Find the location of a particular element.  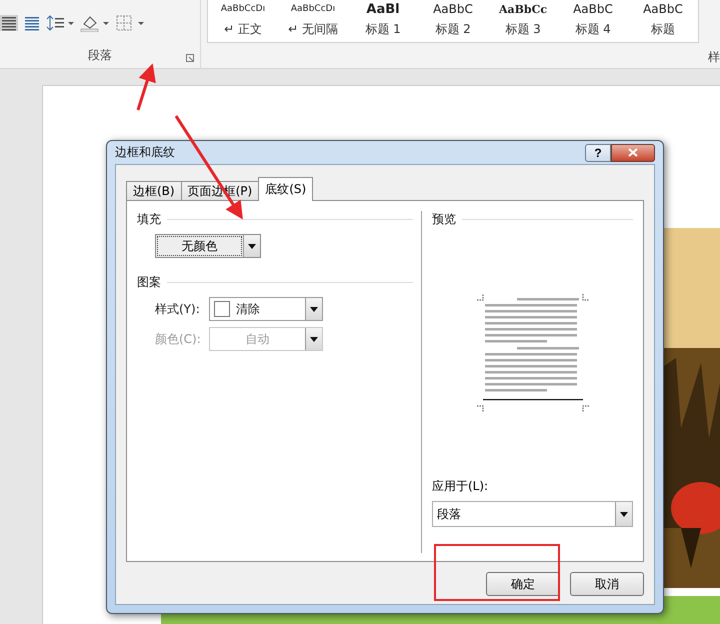

style-name: ↵ 正文 is located at coordinates (243, 29).